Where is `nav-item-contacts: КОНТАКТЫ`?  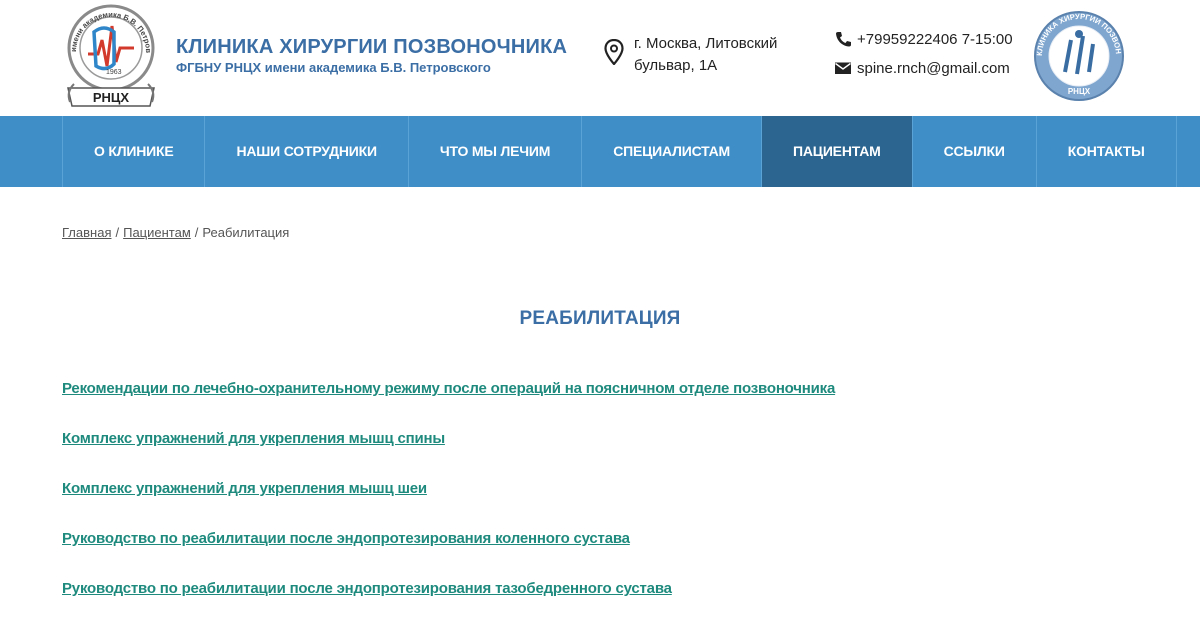
nav-item-contacts: КОНТАКТЫ is located at coordinates (1107, 151).